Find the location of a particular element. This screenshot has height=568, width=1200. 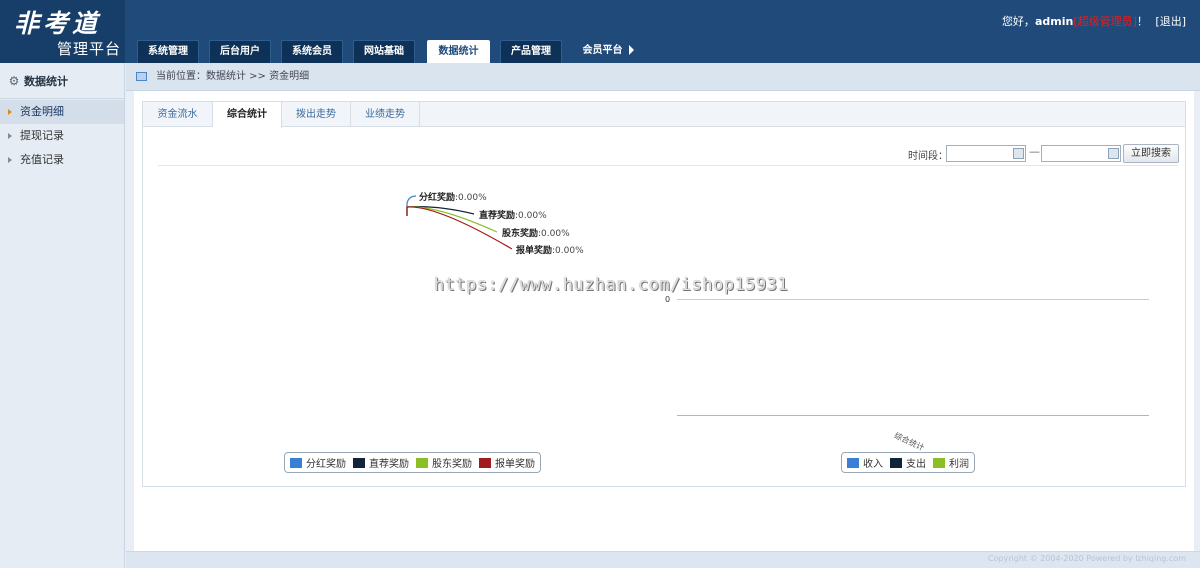

gear-icon: ⚙ is located at coordinates (14, 81).